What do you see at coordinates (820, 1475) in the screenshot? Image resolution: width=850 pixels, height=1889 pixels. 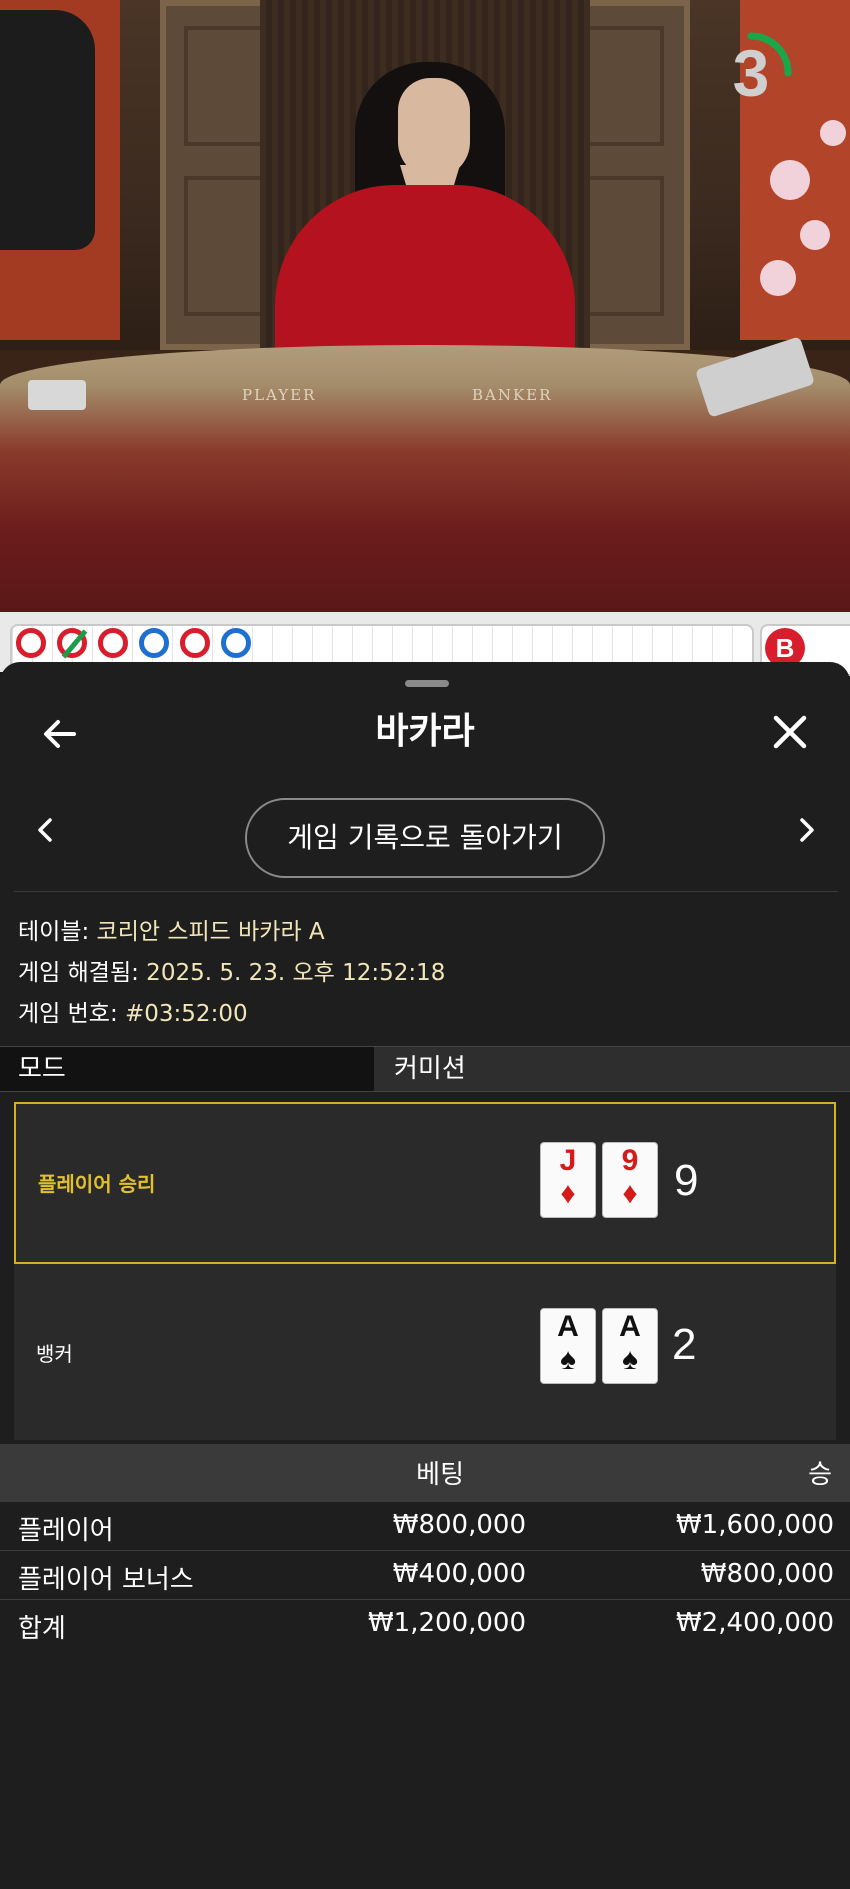 I see `win-column-header: 승` at bounding box center [820, 1475].